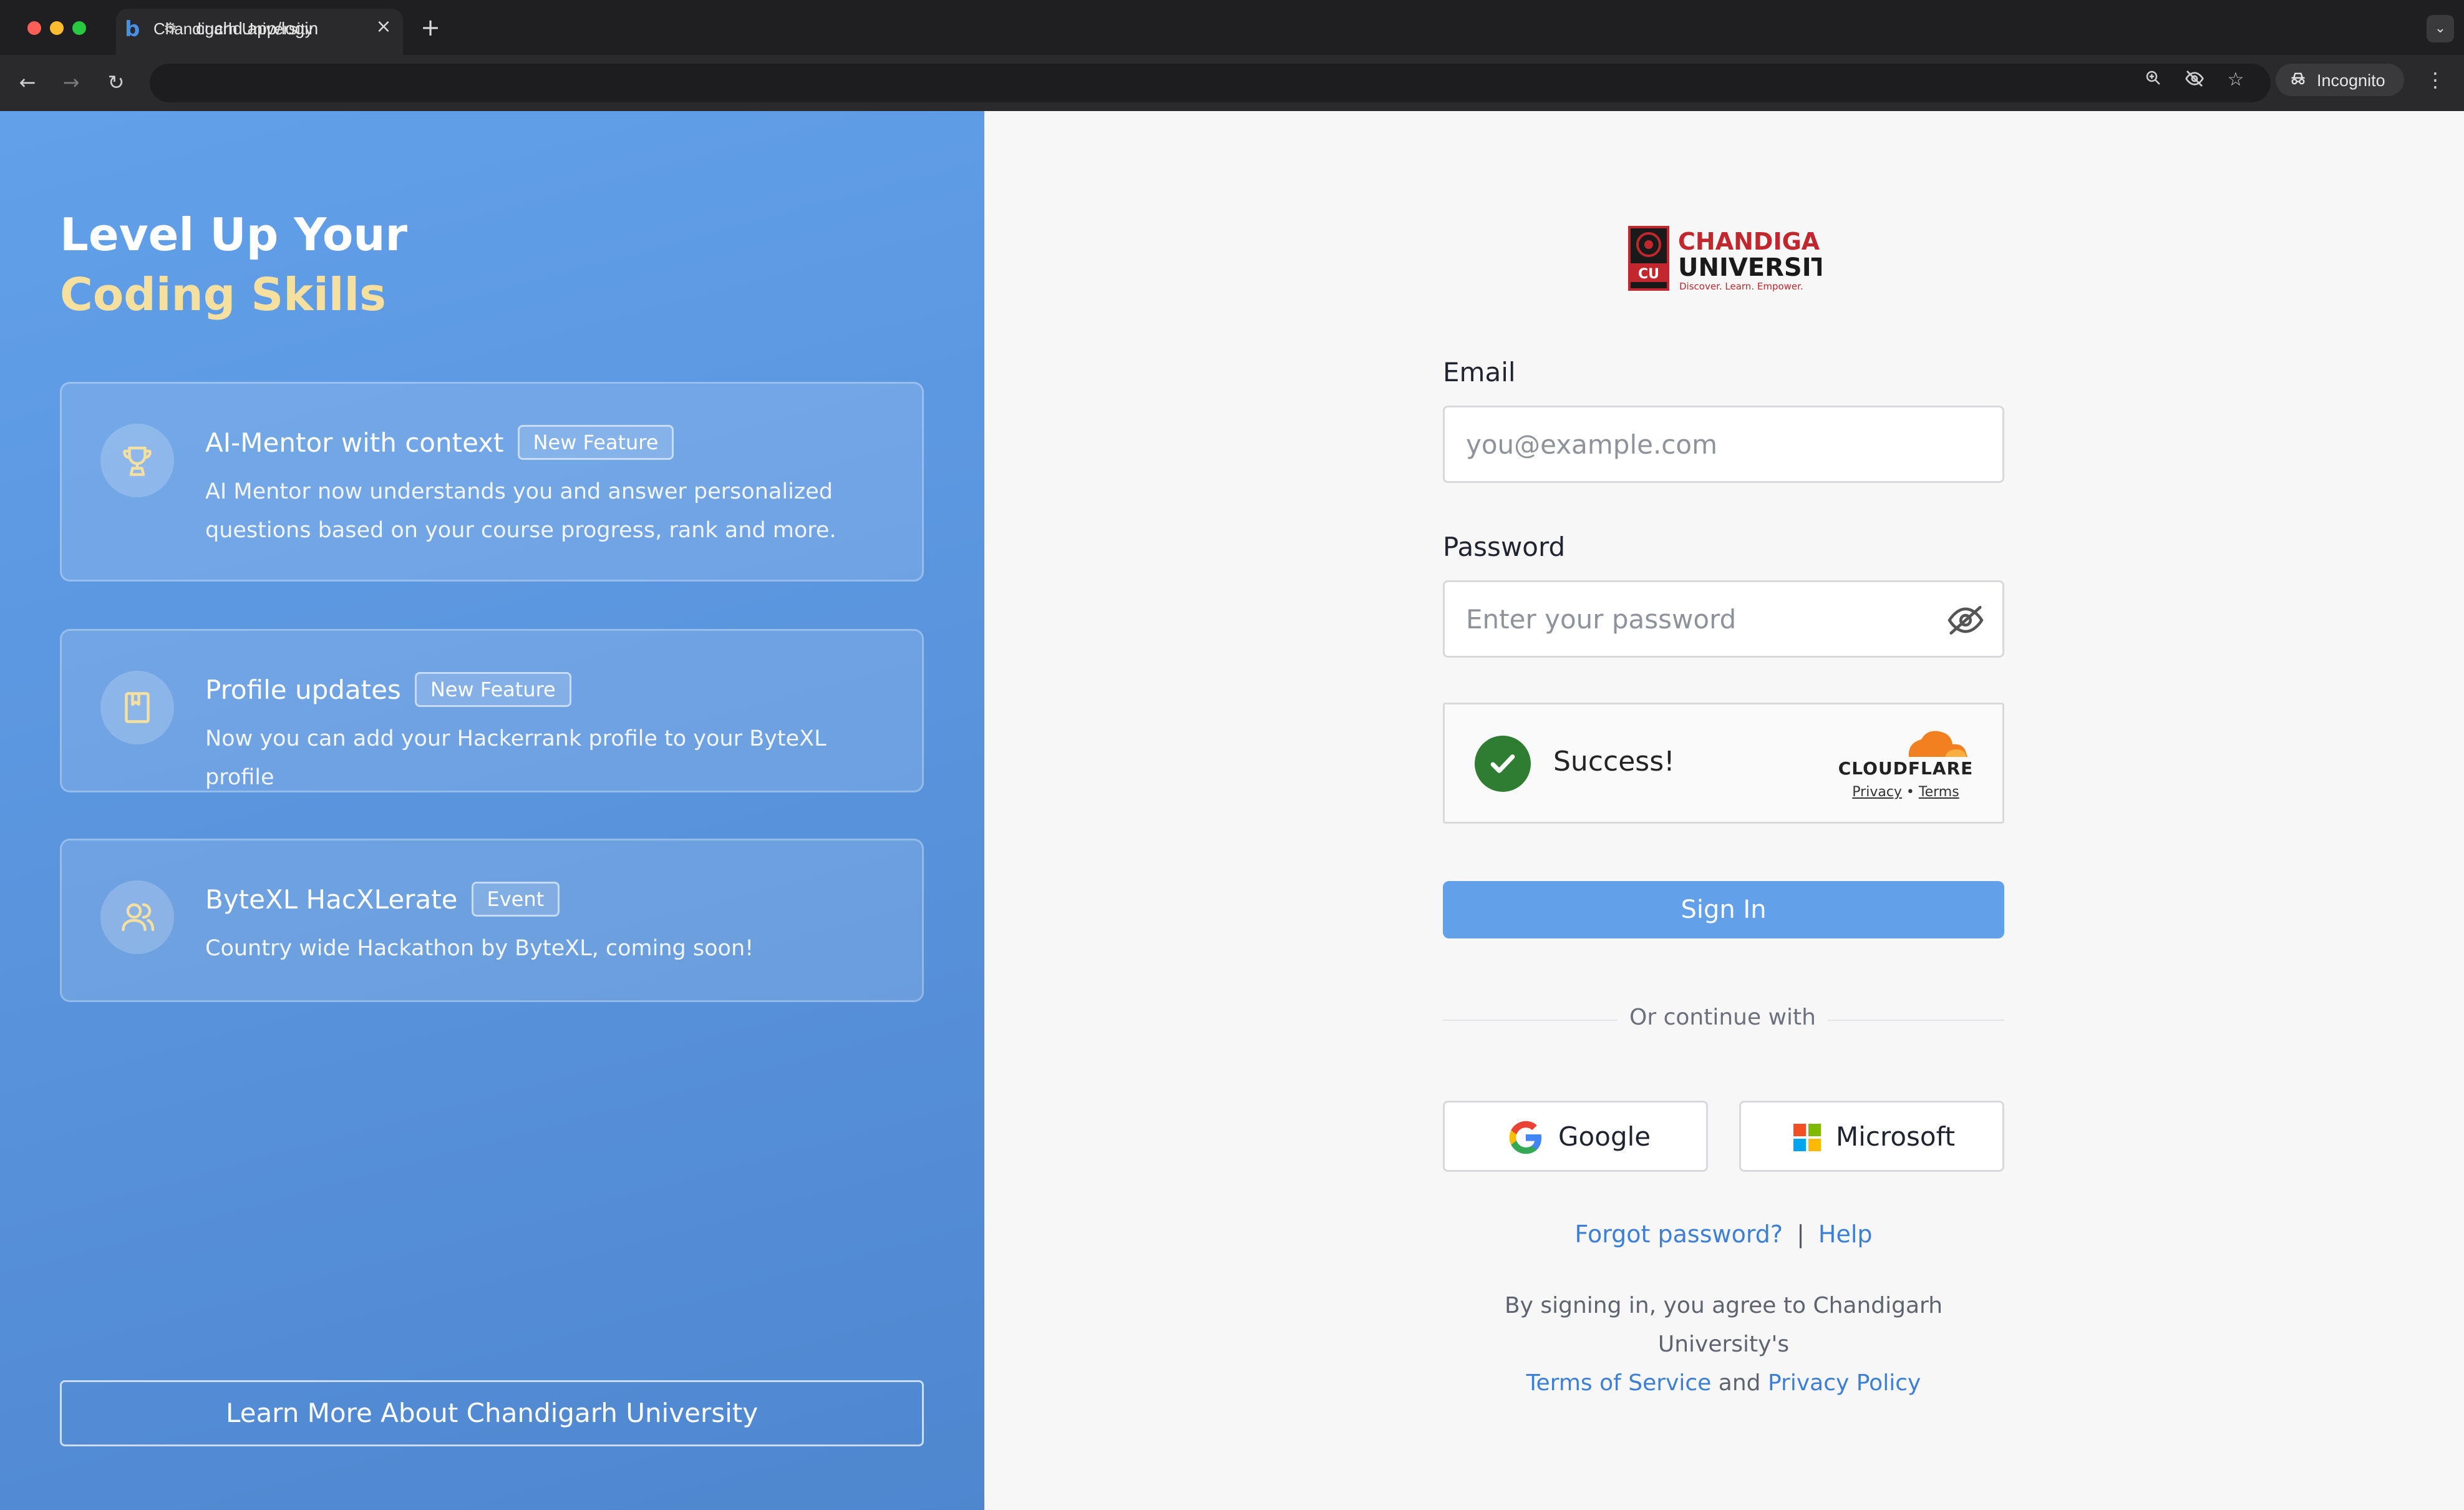 The width and height of the screenshot is (2464, 1510). Describe the element at coordinates (1619, 1383) in the screenshot. I see `terms-of-service-link: Terms of Service` at that location.